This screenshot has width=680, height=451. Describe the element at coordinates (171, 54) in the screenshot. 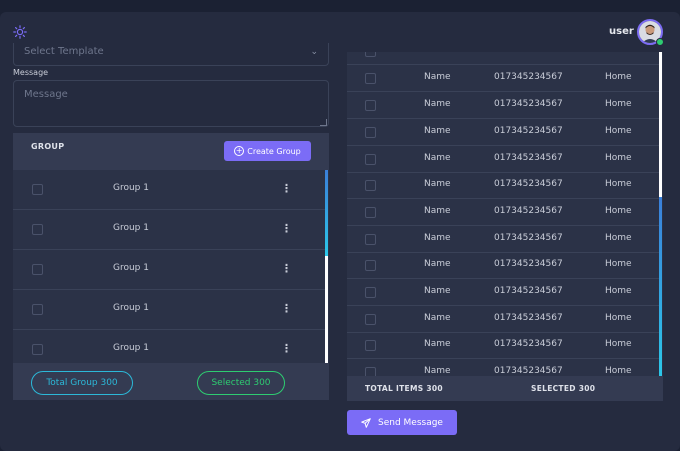

I see `template-select: Select Template ⌄` at that location.